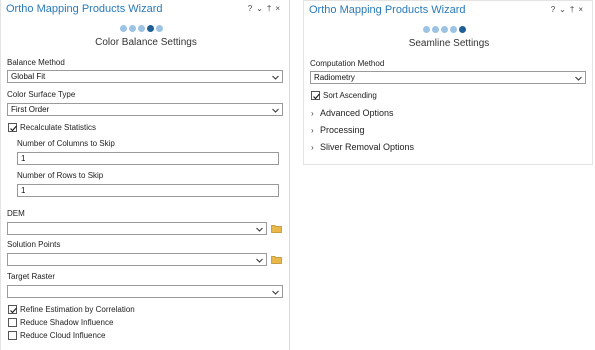 The image size is (595, 350). Describe the element at coordinates (148, 158) in the screenshot. I see `columns-to-skip-input: 1` at that location.